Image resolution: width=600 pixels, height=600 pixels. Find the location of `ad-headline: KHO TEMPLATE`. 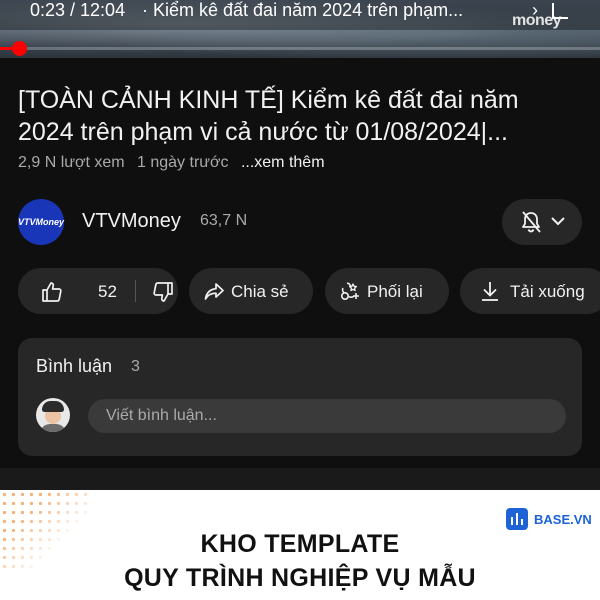

ad-headline: KHO TEMPLATE is located at coordinates (300, 544).